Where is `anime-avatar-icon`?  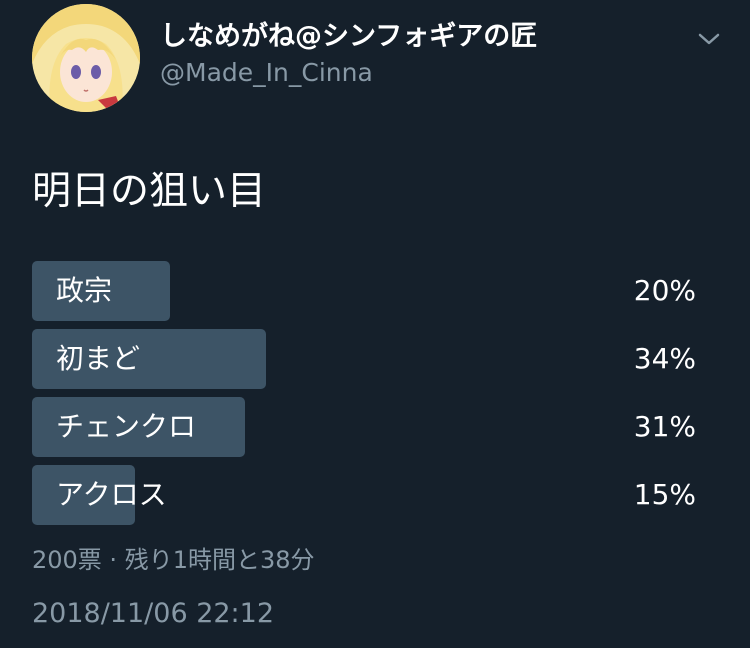
anime-avatar-icon is located at coordinates (86, 58).